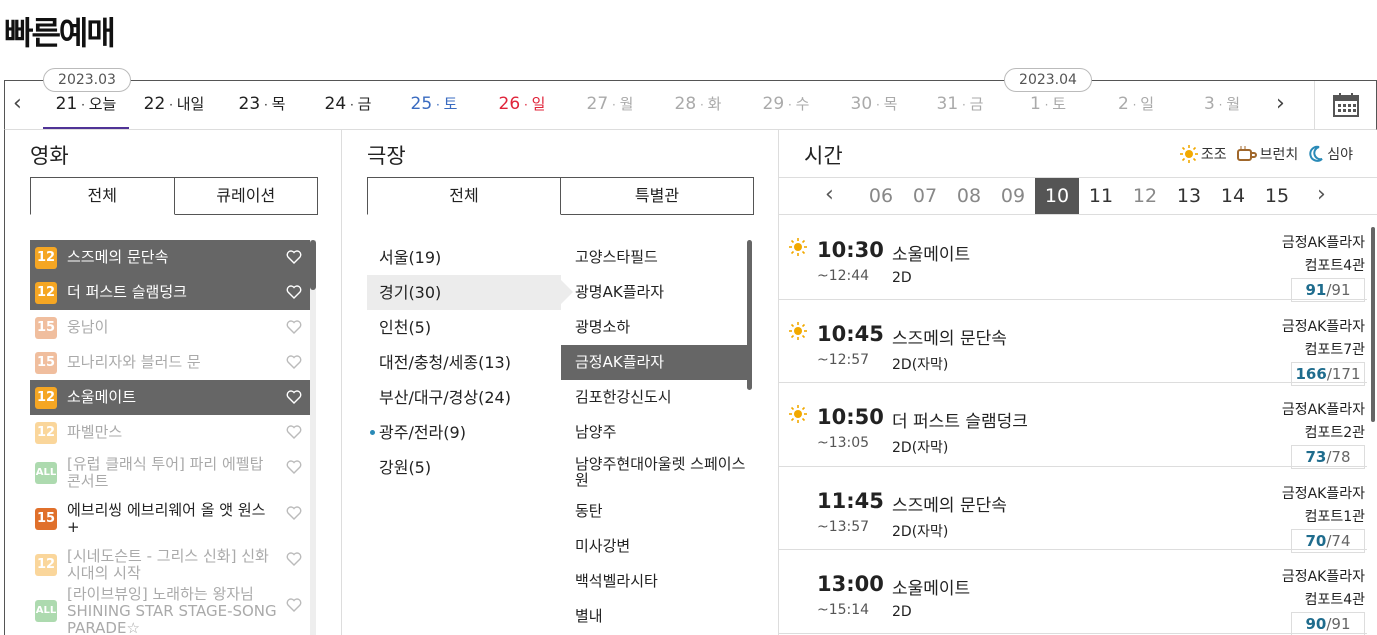 The image size is (1377, 635). I want to click on region-label: 인천(5), so click(405, 327).